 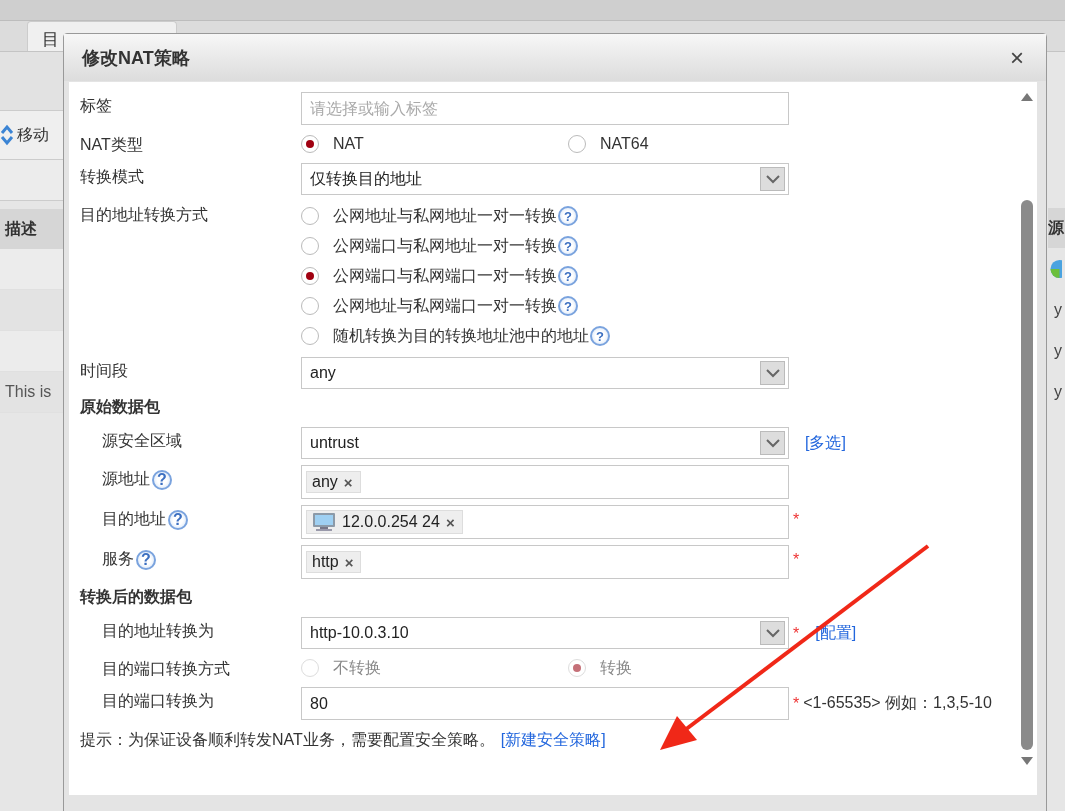 I want to click on radio-label: 随机转换为目的转换地址池中的地址, so click(x=461, y=335).